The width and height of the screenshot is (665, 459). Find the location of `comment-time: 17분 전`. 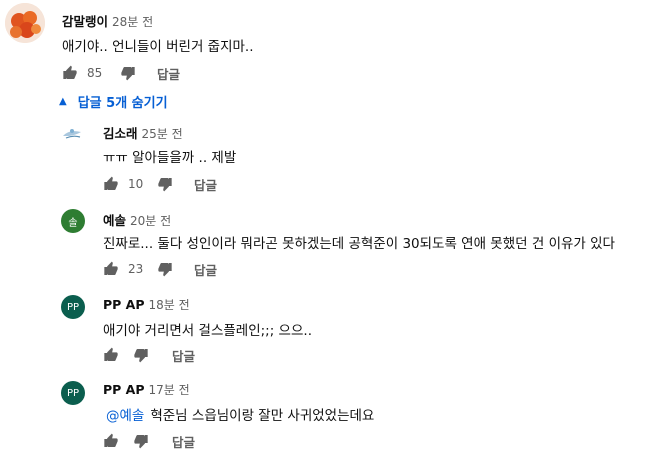

comment-time: 17분 전 is located at coordinates (169, 390).